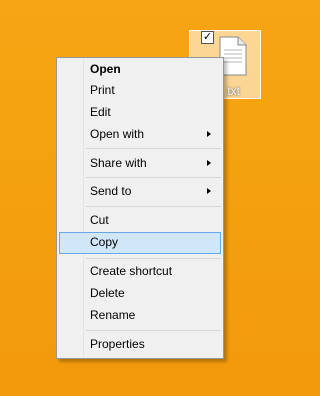 The height and width of the screenshot is (396, 320). What do you see at coordinates (140, 243) in the screenshot?
I see `menu-item-copy: Copy` at bounding box center [140, 243].